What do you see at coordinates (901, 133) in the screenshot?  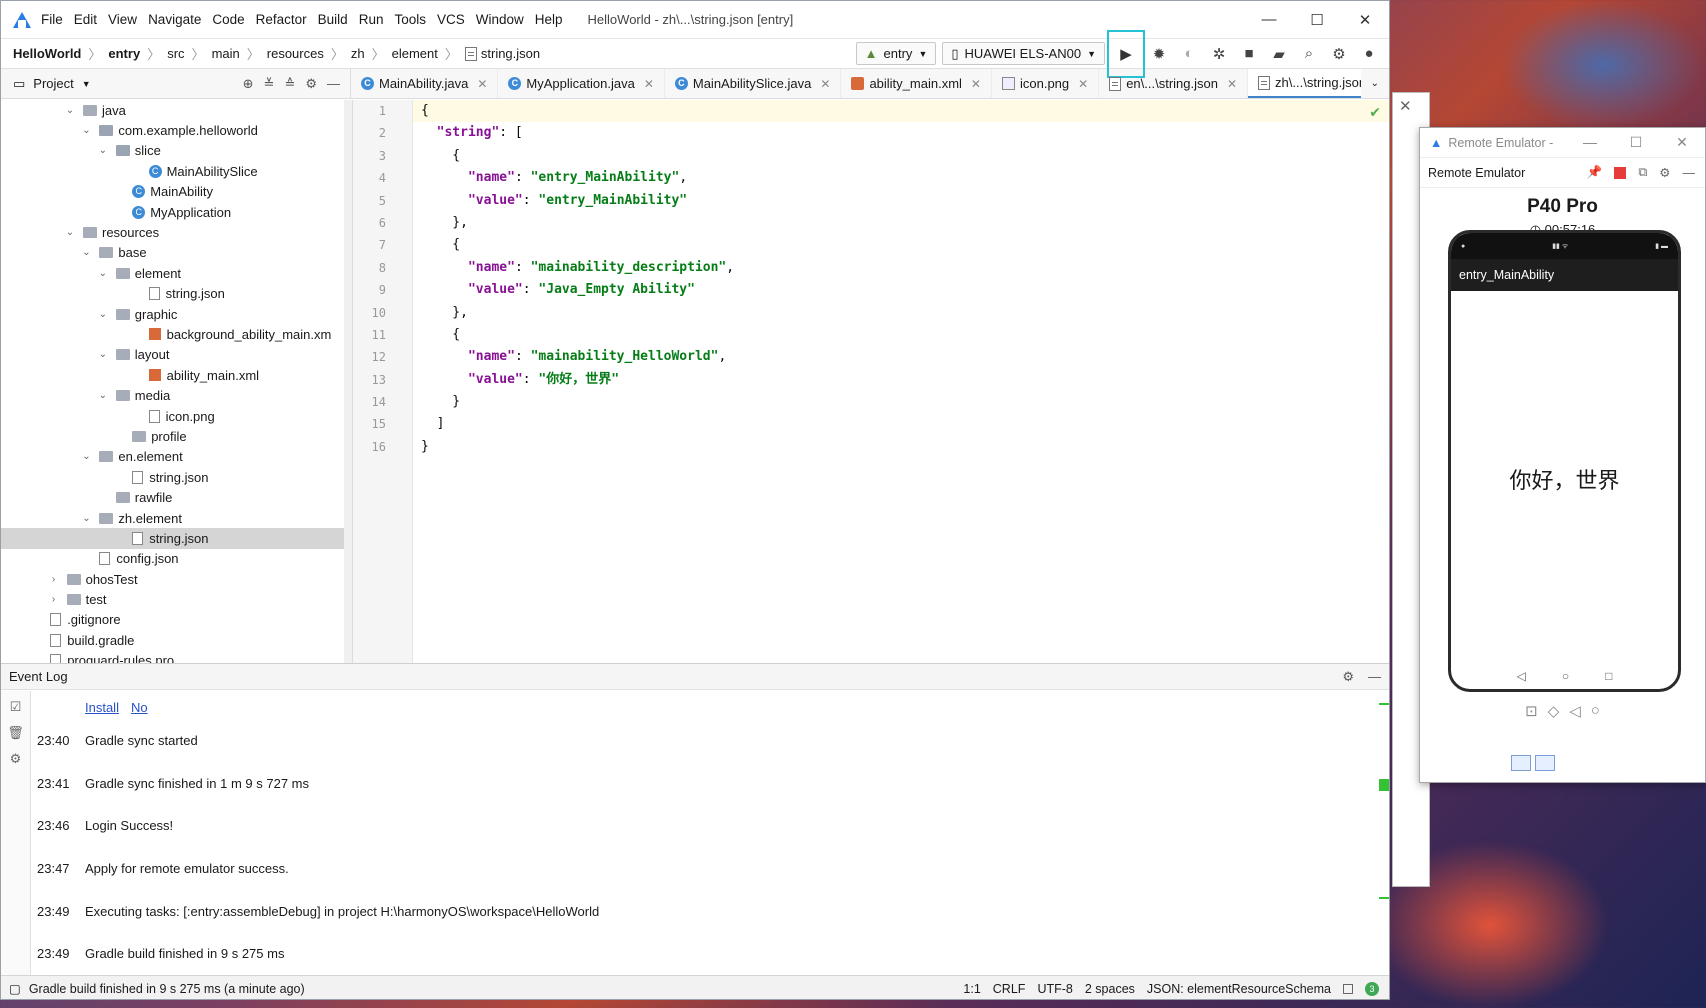 I see `code-line: "string": [` at bounding box center [901, 133].